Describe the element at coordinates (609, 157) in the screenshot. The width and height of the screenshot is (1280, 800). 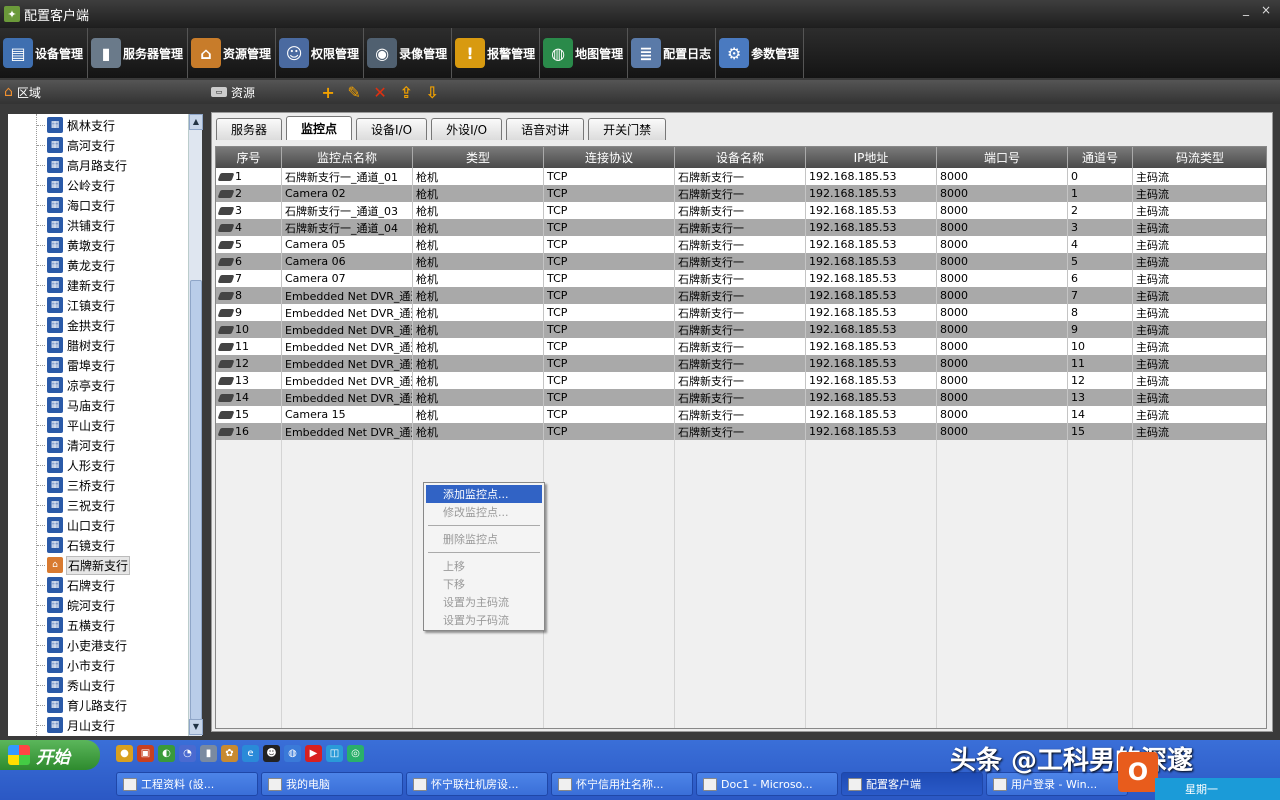
I see `column-header: 连接协议` at that location.